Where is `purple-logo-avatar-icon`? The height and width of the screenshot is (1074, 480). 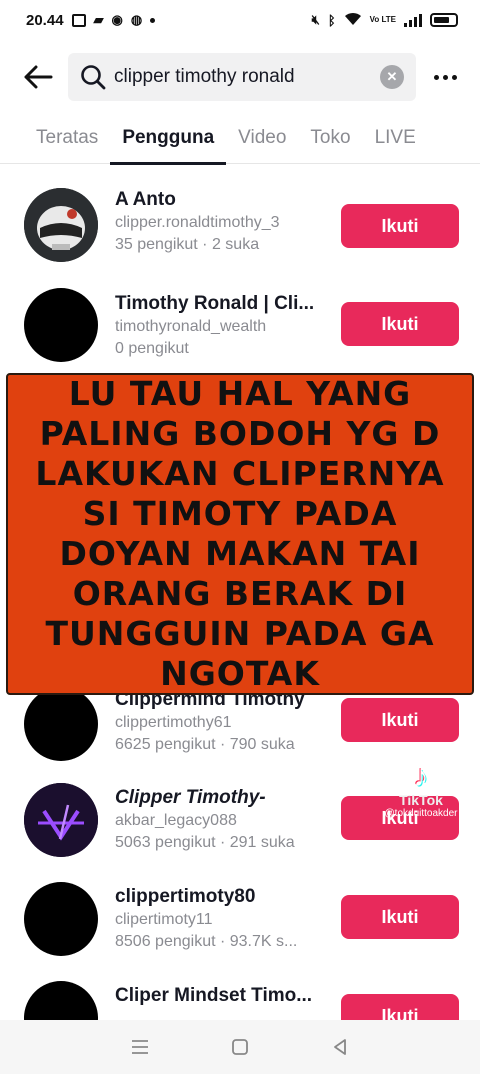
purple-logo-avatar-icon is located at coordinates (61, 820).